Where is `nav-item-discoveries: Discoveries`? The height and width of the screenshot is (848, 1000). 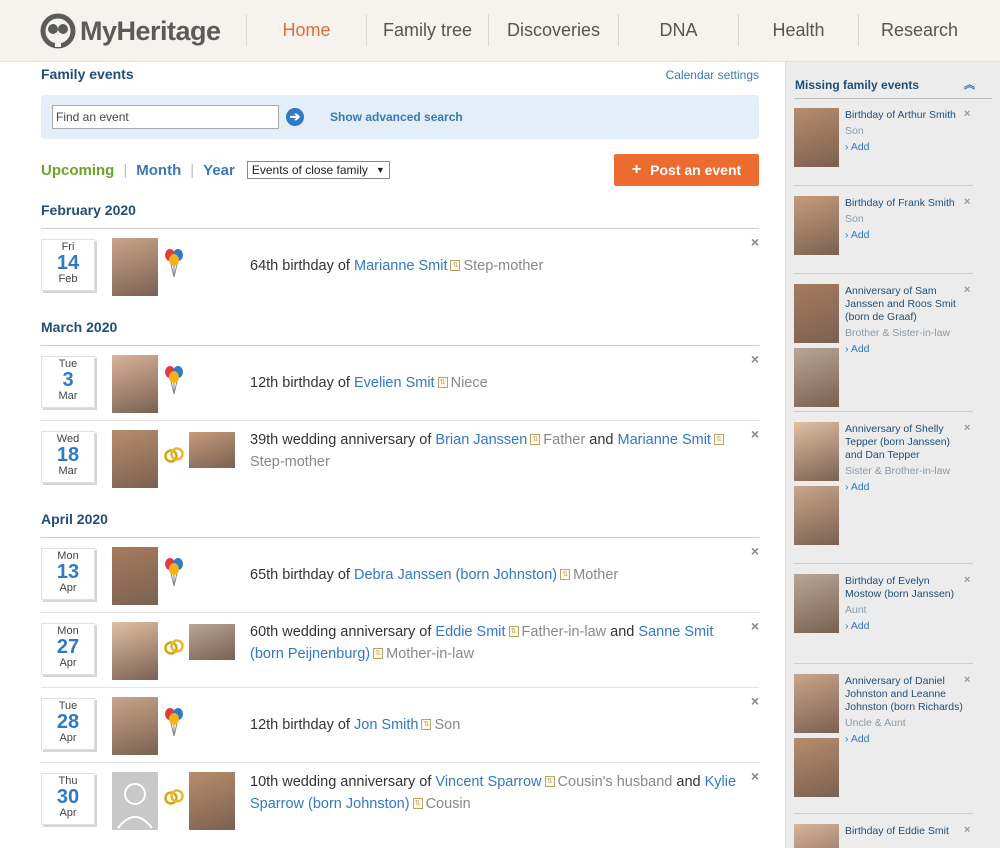
nav-item-discoveries: Discoveries is located at coordinates (553, 30).